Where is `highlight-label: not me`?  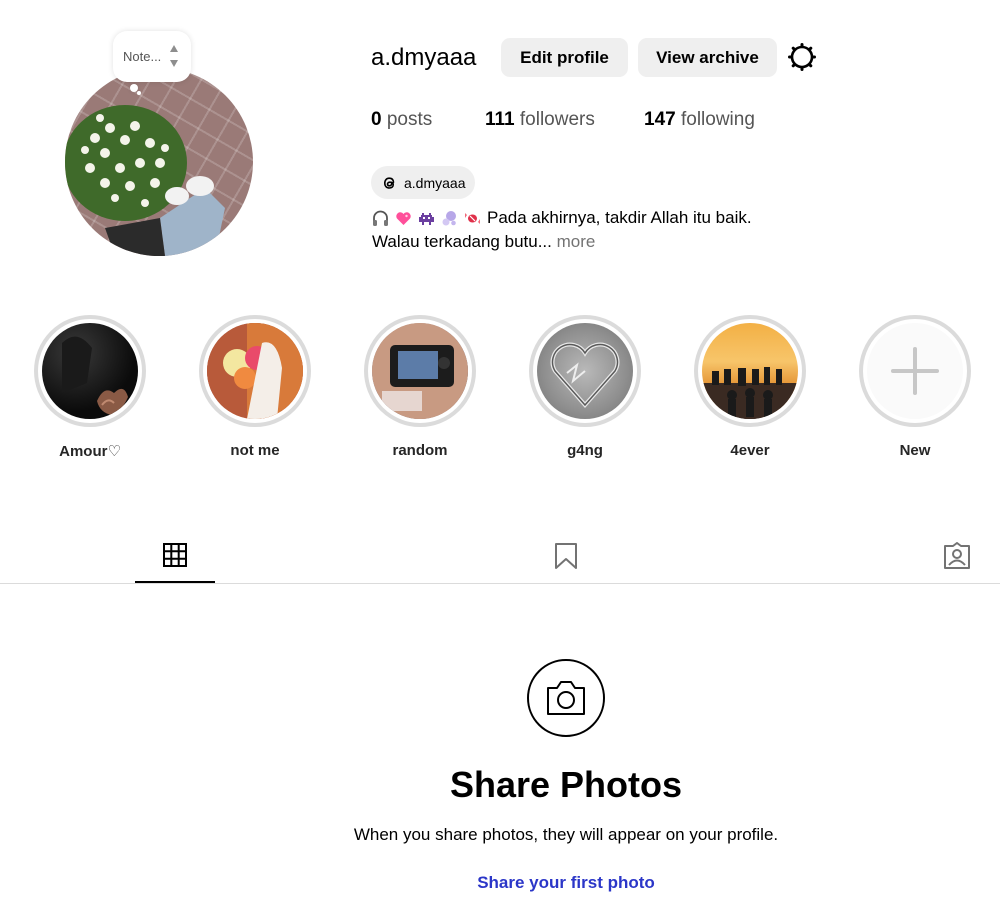
highlight-label: not me is located at coordinates (255, 450).